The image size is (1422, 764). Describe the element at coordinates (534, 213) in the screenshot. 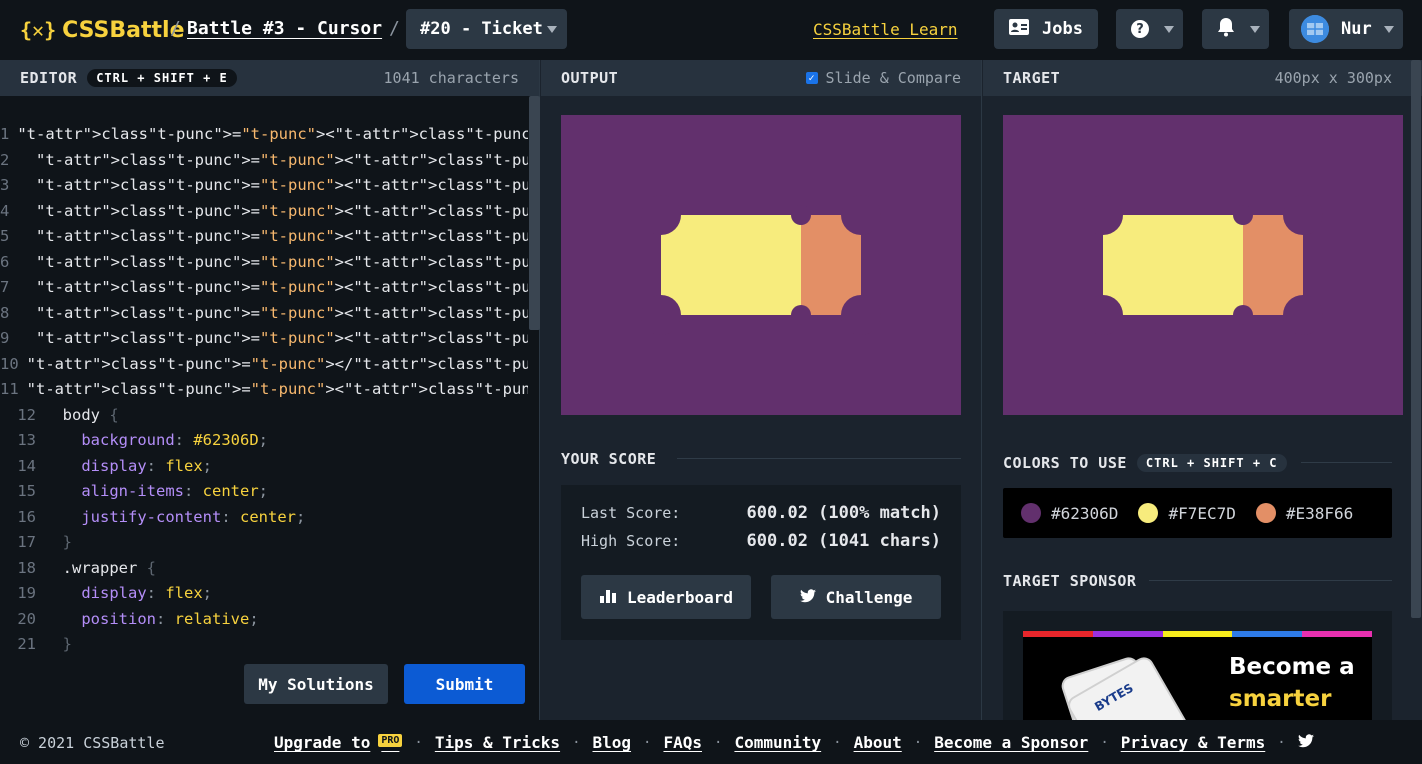

I see `editor-scrollbar` at that location.